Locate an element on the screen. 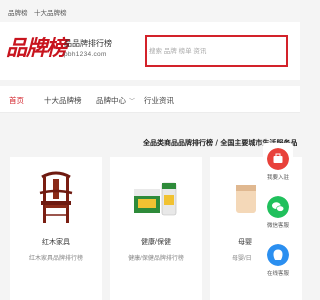 Image resolution: width=320 pixels, height=300 pixels. nav-item-brand-center: 品牌中心 ﹀ is located at coordinates (115, 100).